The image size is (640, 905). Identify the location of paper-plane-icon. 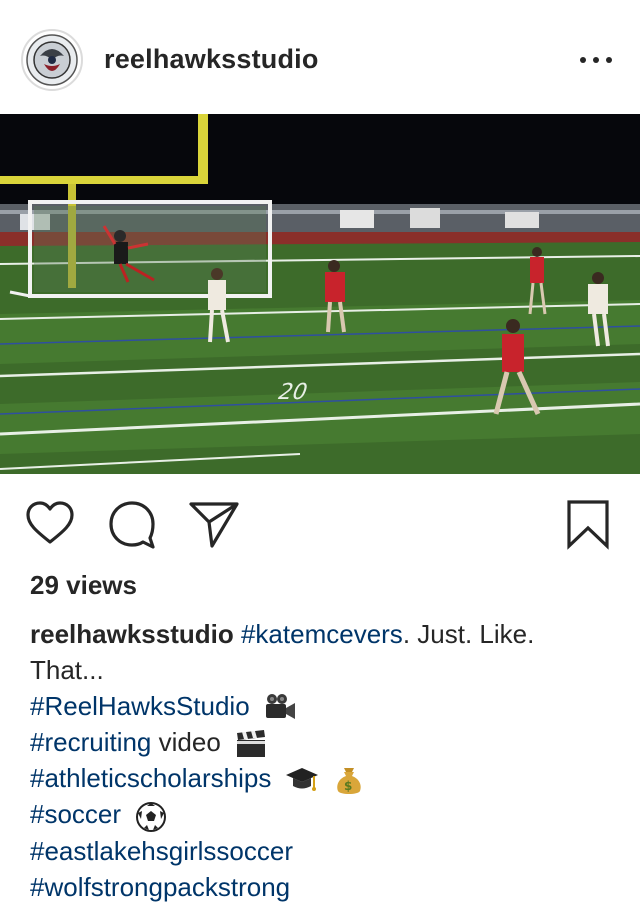
(214, 525).